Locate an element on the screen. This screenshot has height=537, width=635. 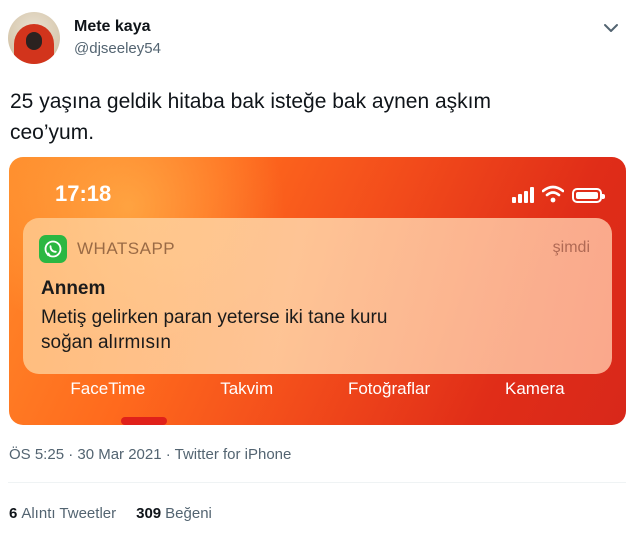
likes-link: 309 Beğeni is located at coordinates (174, 513).